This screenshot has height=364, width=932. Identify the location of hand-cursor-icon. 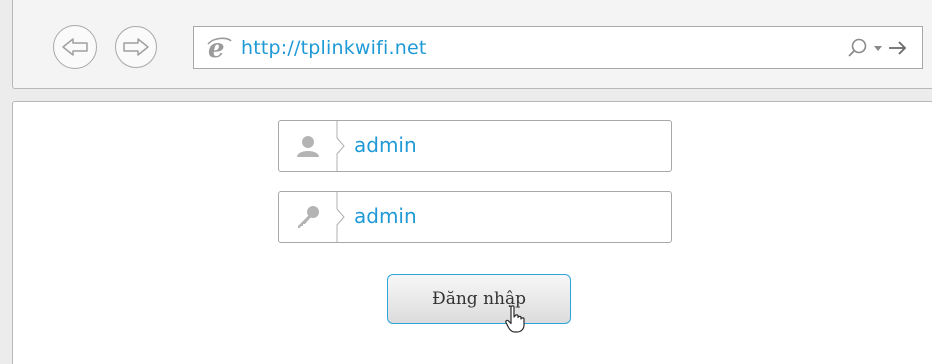
(515, 319).